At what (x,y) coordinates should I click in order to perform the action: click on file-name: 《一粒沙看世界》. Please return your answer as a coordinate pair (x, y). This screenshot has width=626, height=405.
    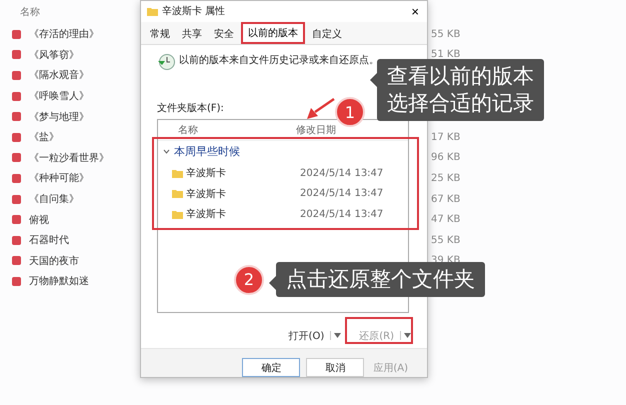
    Looking at the image, I should click on (69, 157).